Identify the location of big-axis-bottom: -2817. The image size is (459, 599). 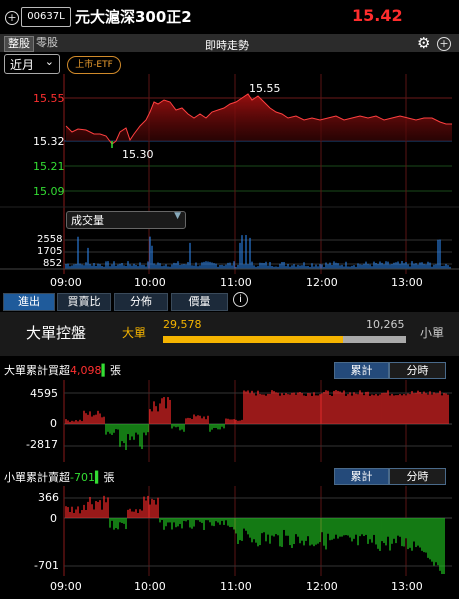
(42, 444).